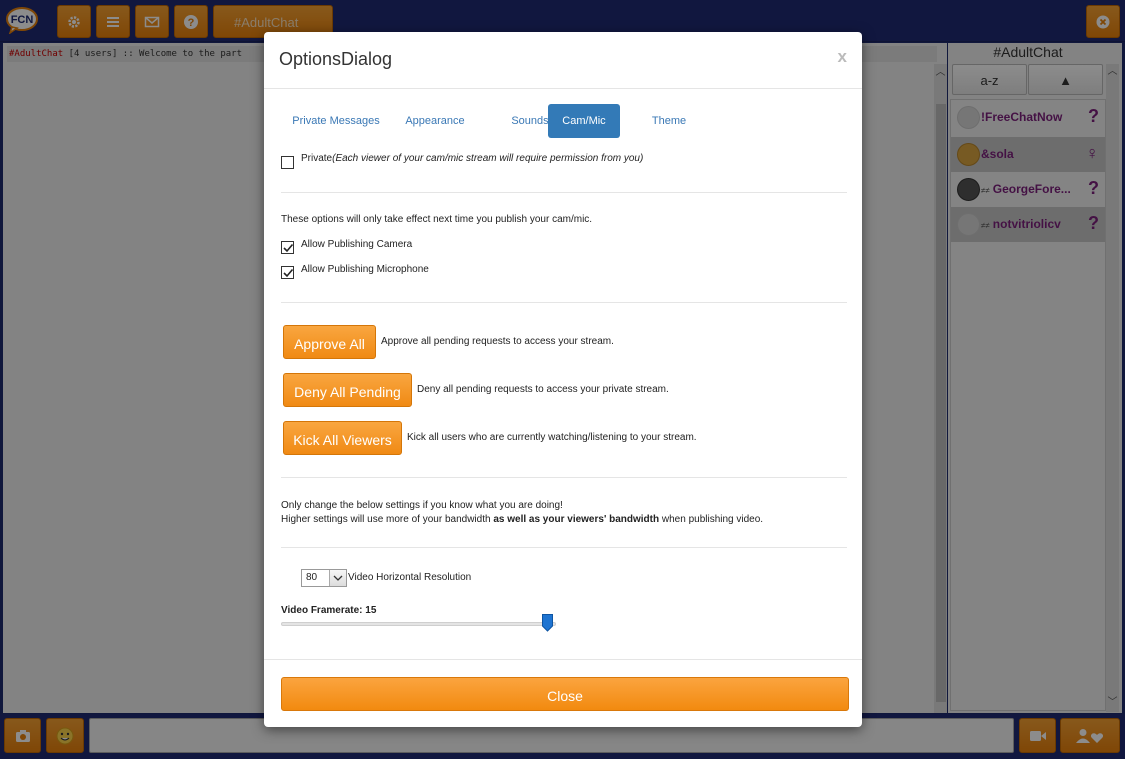 This screenshot has width=1125, height=759. I want to click on dialog-header: OptionsDialog x, so click(563, 60).